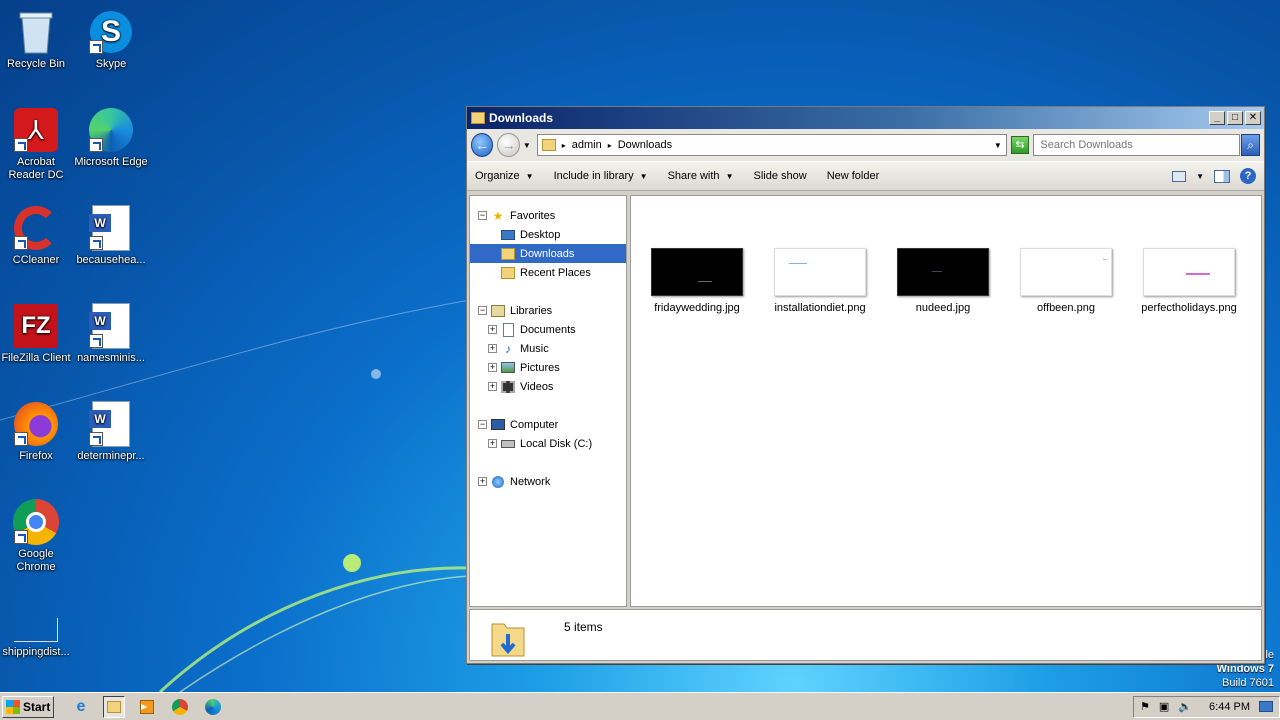 This screenshot has width=1280, height=720. What do you see at coordinates (527, 145) in the screenshot?
I see `recent-pages-dropdown-icon: ▼` at bounding box center [527, 145].